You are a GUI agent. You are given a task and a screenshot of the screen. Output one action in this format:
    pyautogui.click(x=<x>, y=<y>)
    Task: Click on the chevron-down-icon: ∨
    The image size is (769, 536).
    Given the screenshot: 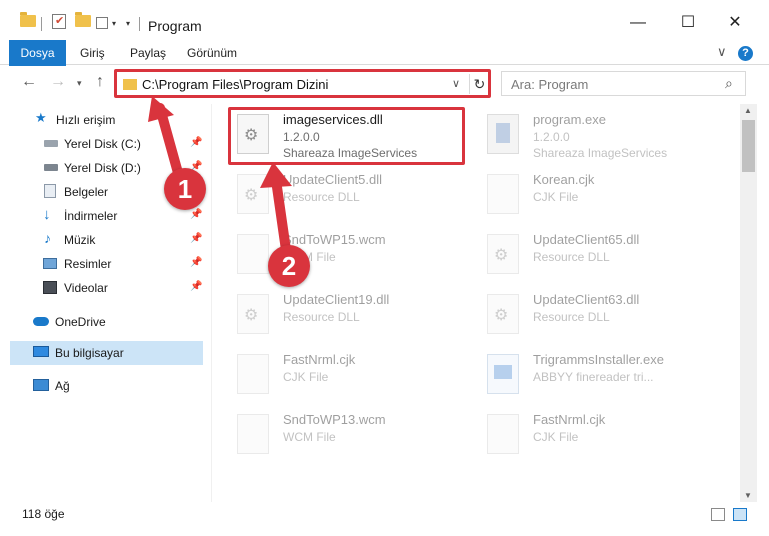 What is the action you would take?
    pyautogui.click(x=722, y=52)
    